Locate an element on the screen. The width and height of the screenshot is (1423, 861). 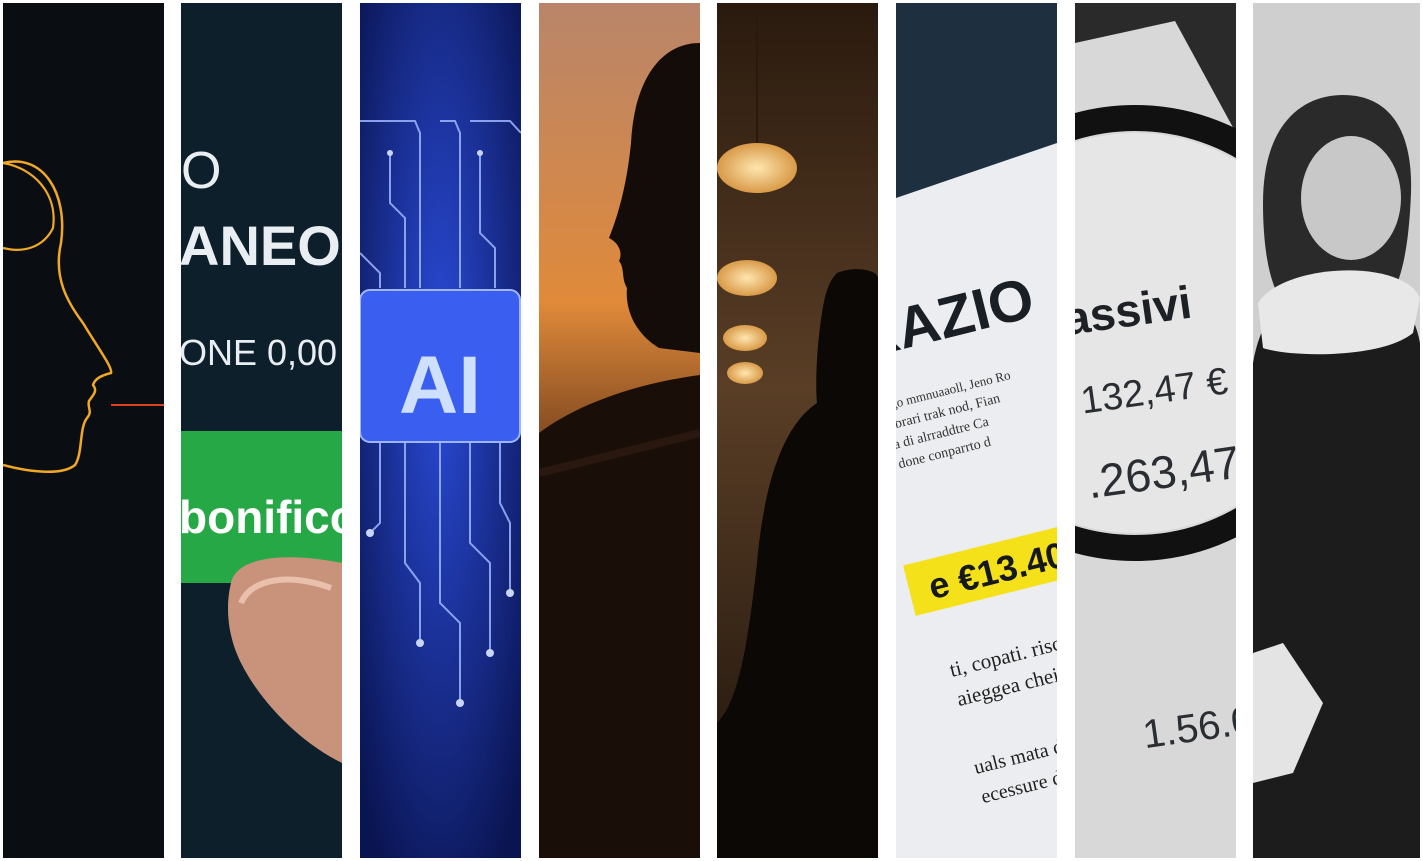
vintage-portrait-photo is located at coordinates (1336, 430).